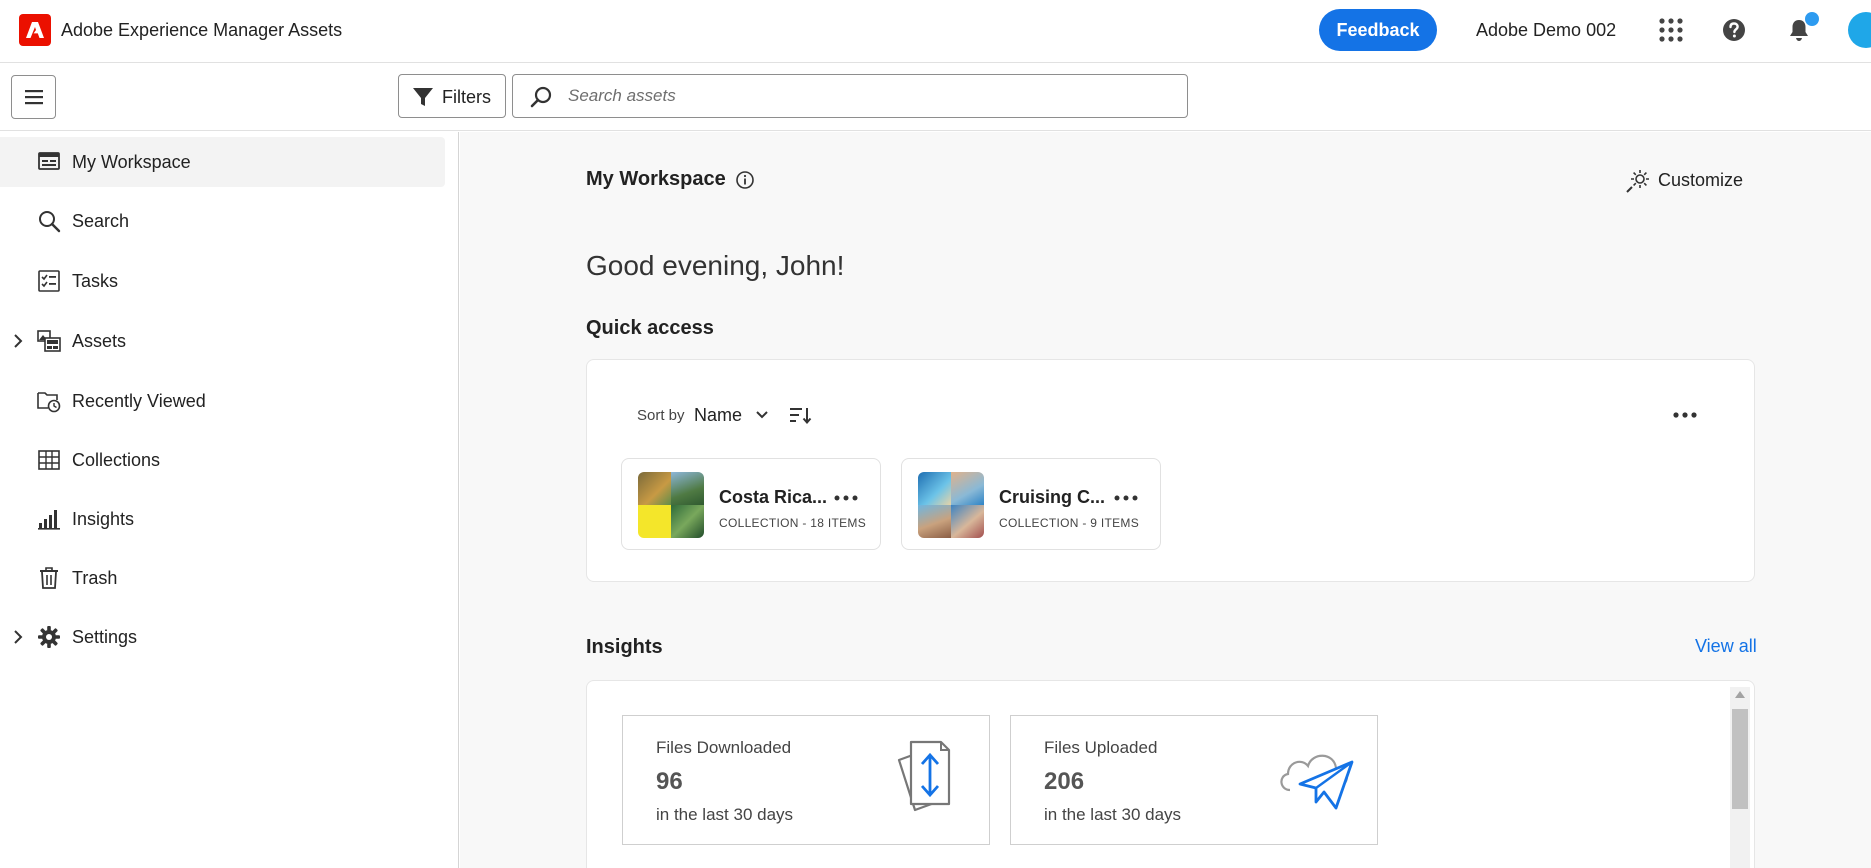 The height and width of the screenshot is (868, 1871). What do you see at coordinates (49, 281) in the screenshot?
I see `tasks-icon` at bounding box center [49, 281].